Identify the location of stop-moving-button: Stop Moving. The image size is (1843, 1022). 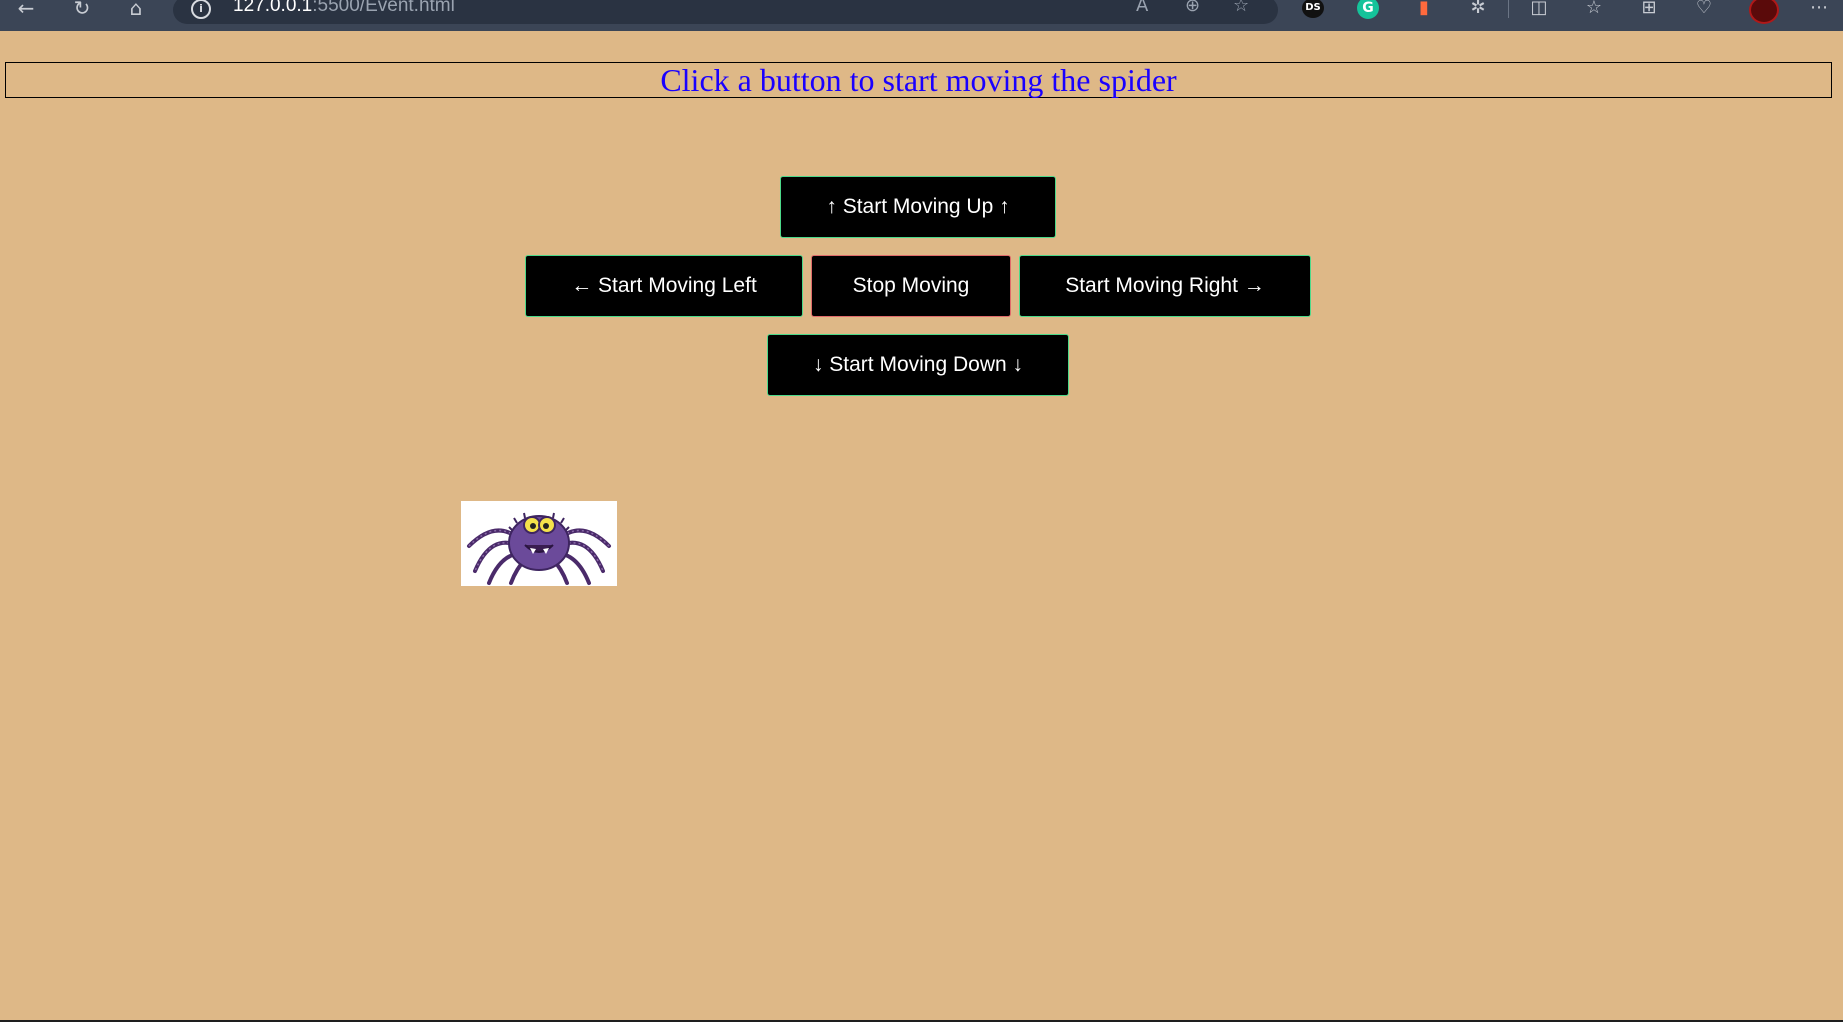
(911, 286).